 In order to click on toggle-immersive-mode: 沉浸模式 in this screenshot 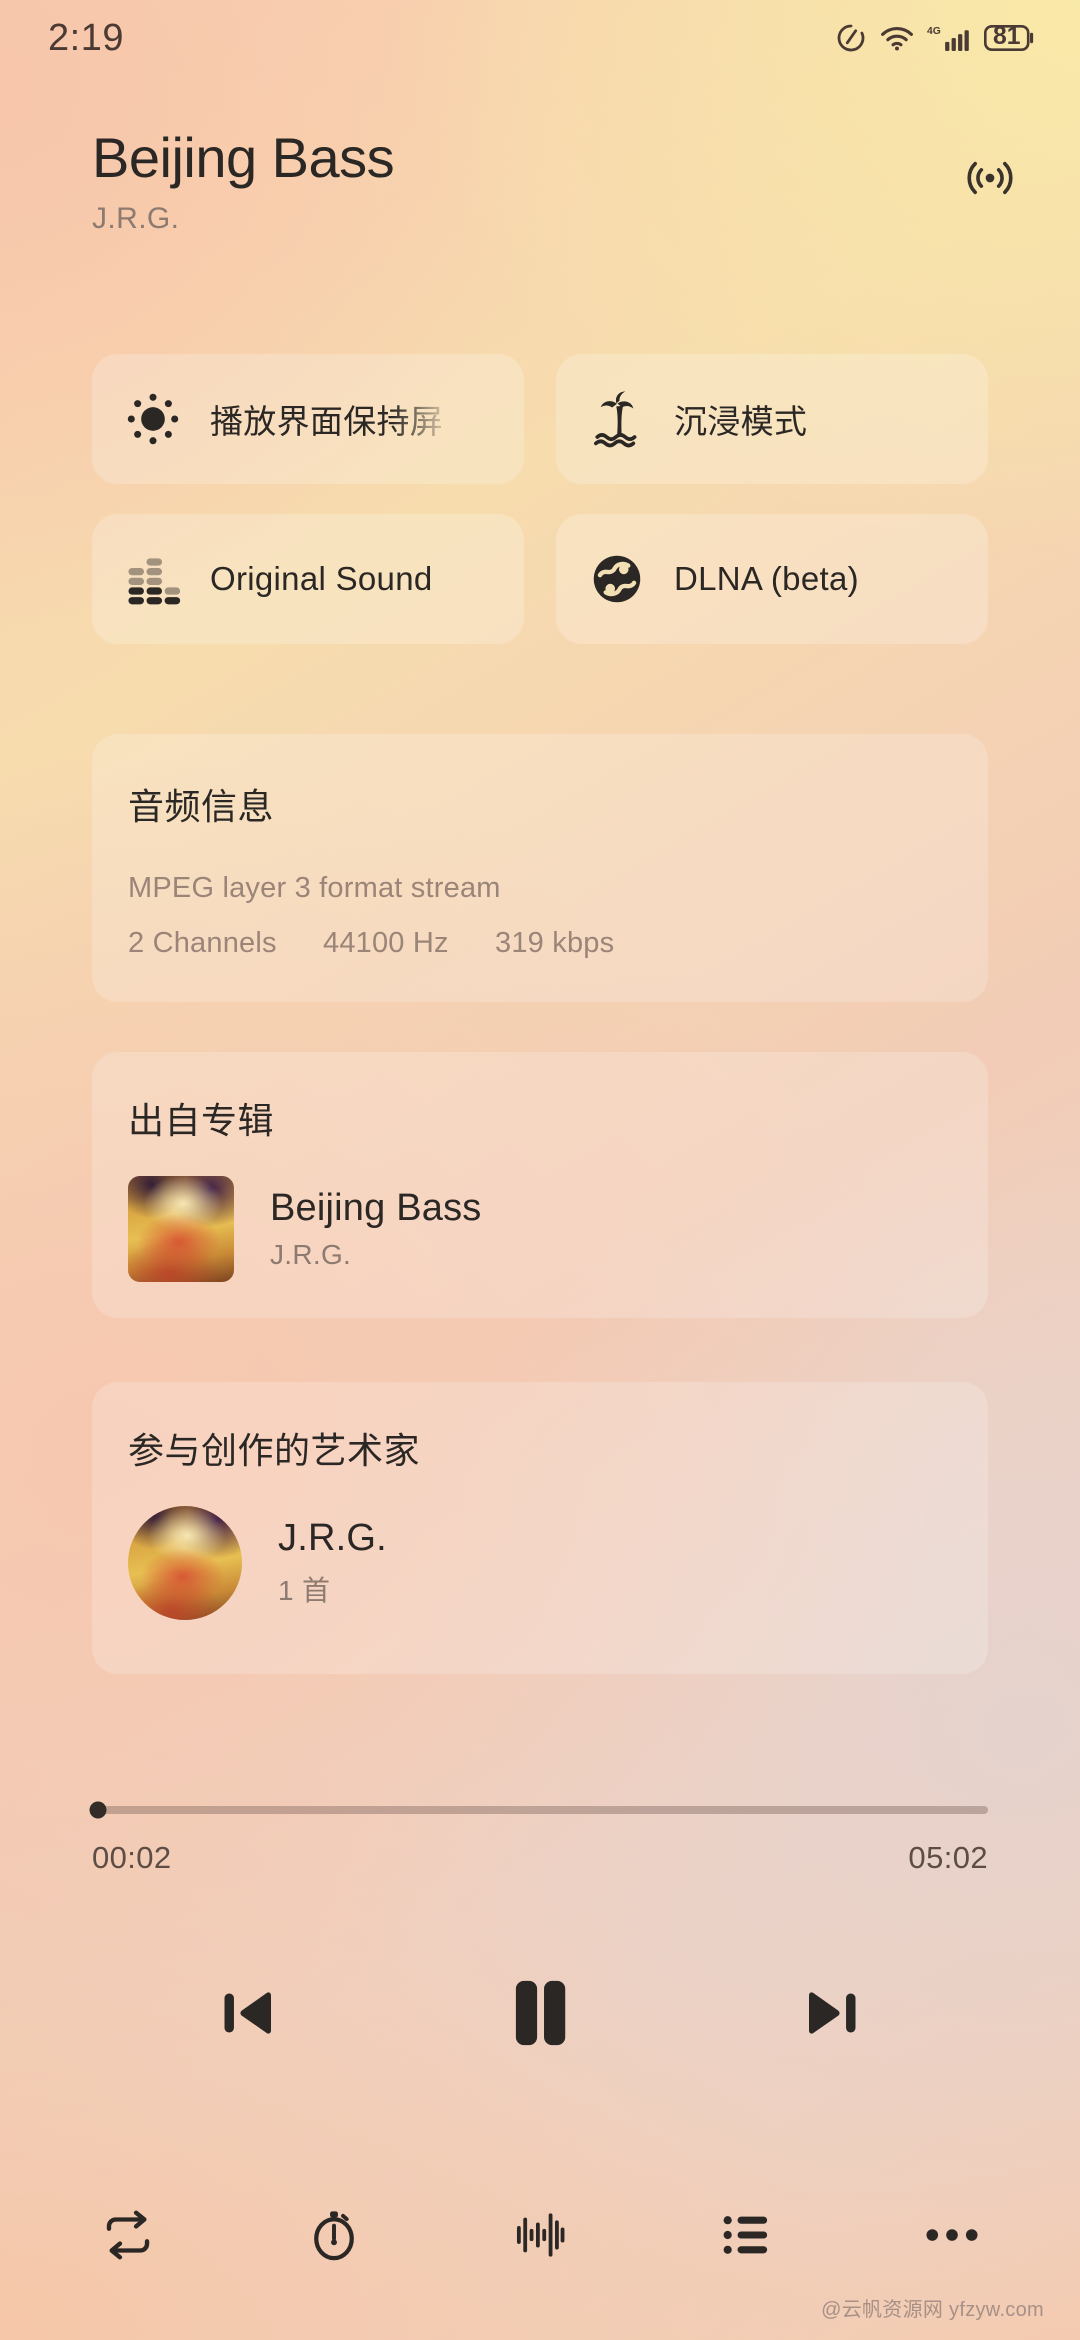, I will do `click(772, 419)`.